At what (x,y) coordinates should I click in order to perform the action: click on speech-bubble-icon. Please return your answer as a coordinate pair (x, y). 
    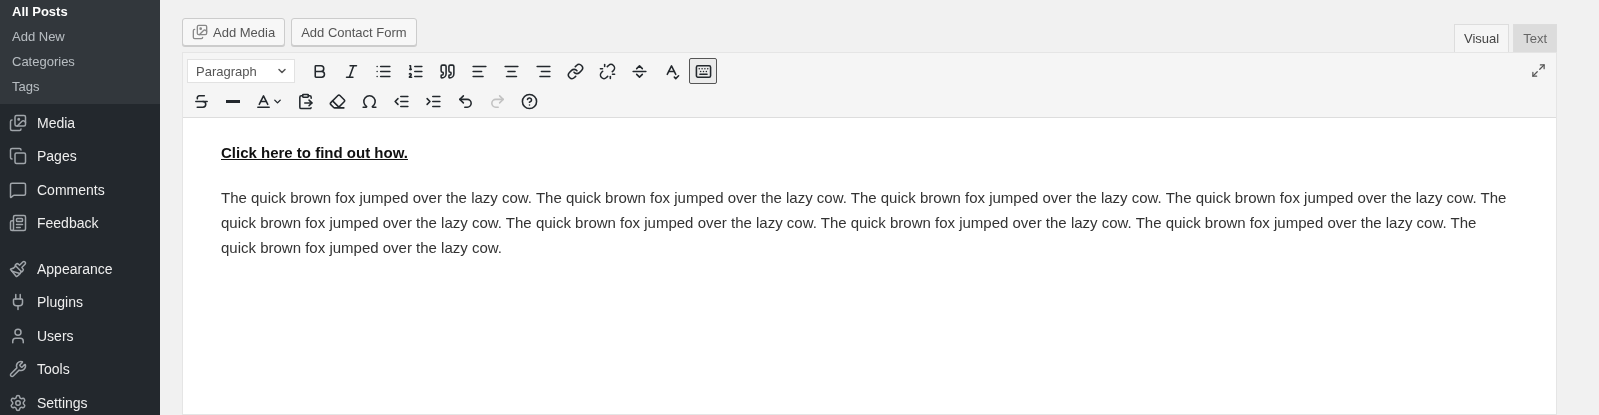
    Looking at the image, I should click on (18, 189).